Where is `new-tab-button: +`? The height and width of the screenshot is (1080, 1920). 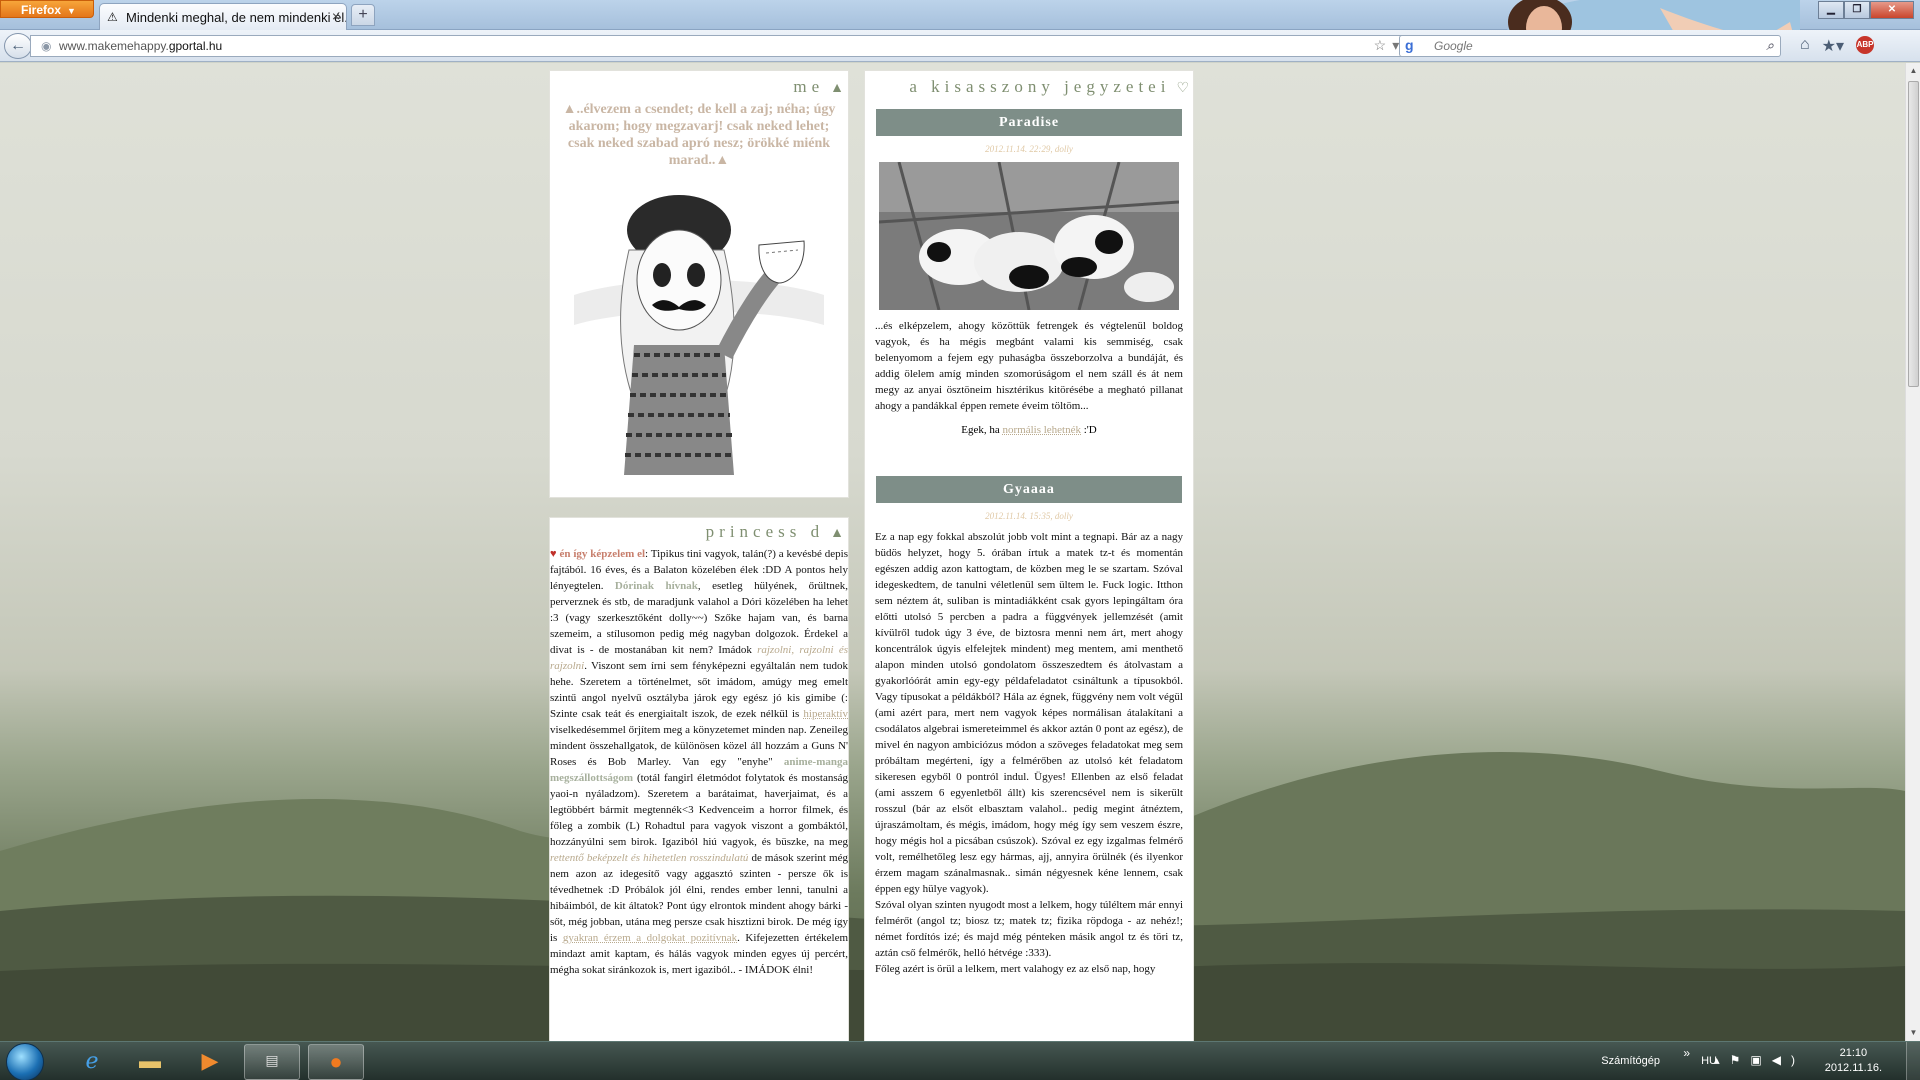 new-tab-button: + is located at coordinates (363, 15).